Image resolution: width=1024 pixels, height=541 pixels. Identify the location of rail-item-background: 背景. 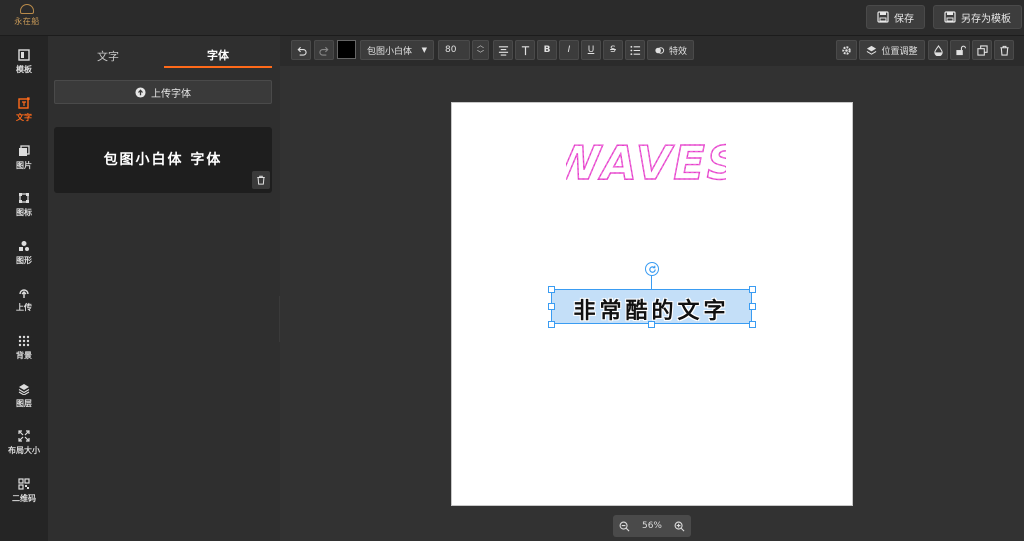
(24, 348).